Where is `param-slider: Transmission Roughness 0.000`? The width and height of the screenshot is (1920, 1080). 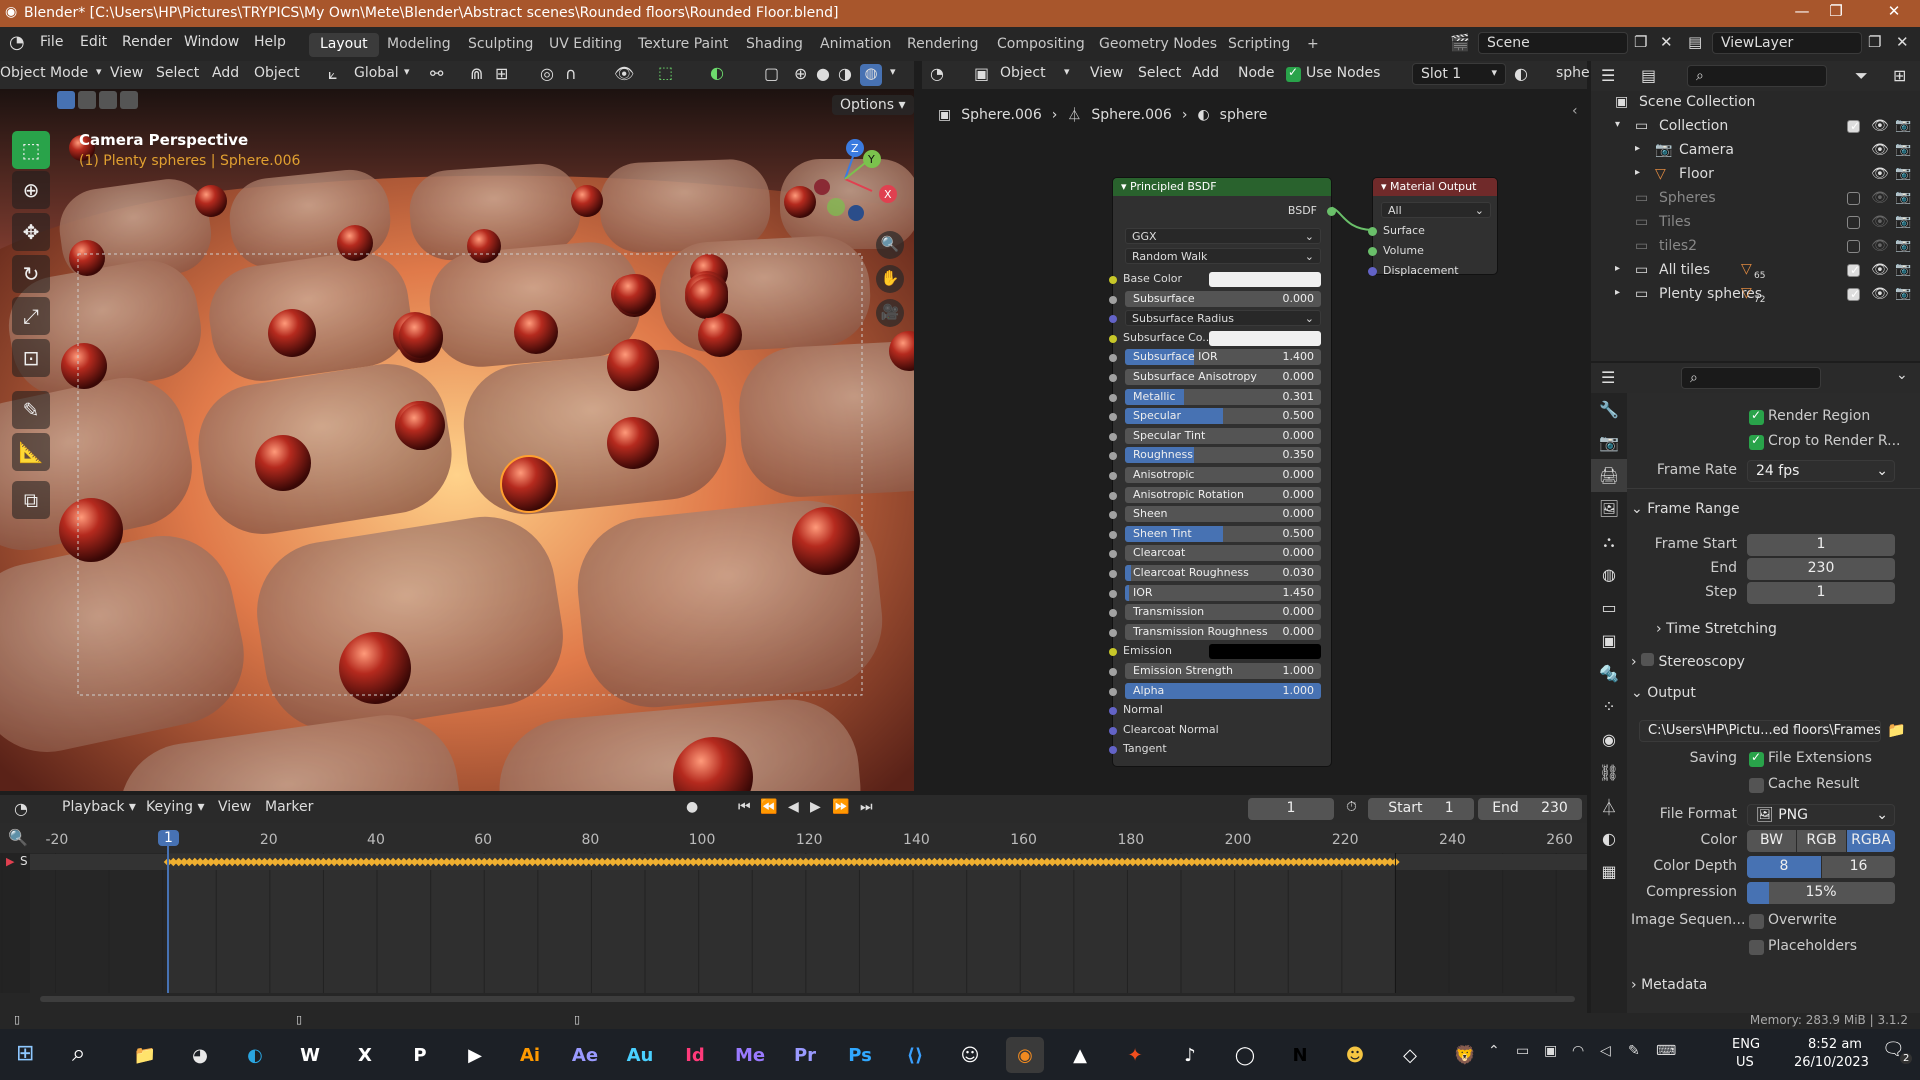 param-slider: Transmission Roughness 0.000 is located at coordinates (1223, 631).